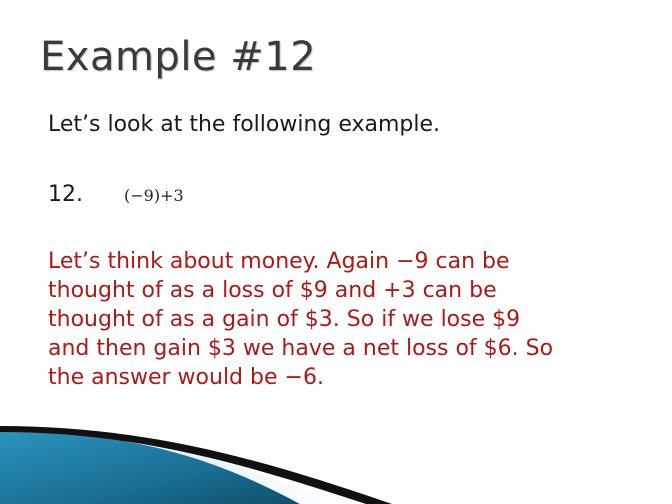 The width and height of the screenshot is (672, 504). Describe the element at coordinates (196, 465) in the screenshot. I see `decorative-swoosh` at that location.